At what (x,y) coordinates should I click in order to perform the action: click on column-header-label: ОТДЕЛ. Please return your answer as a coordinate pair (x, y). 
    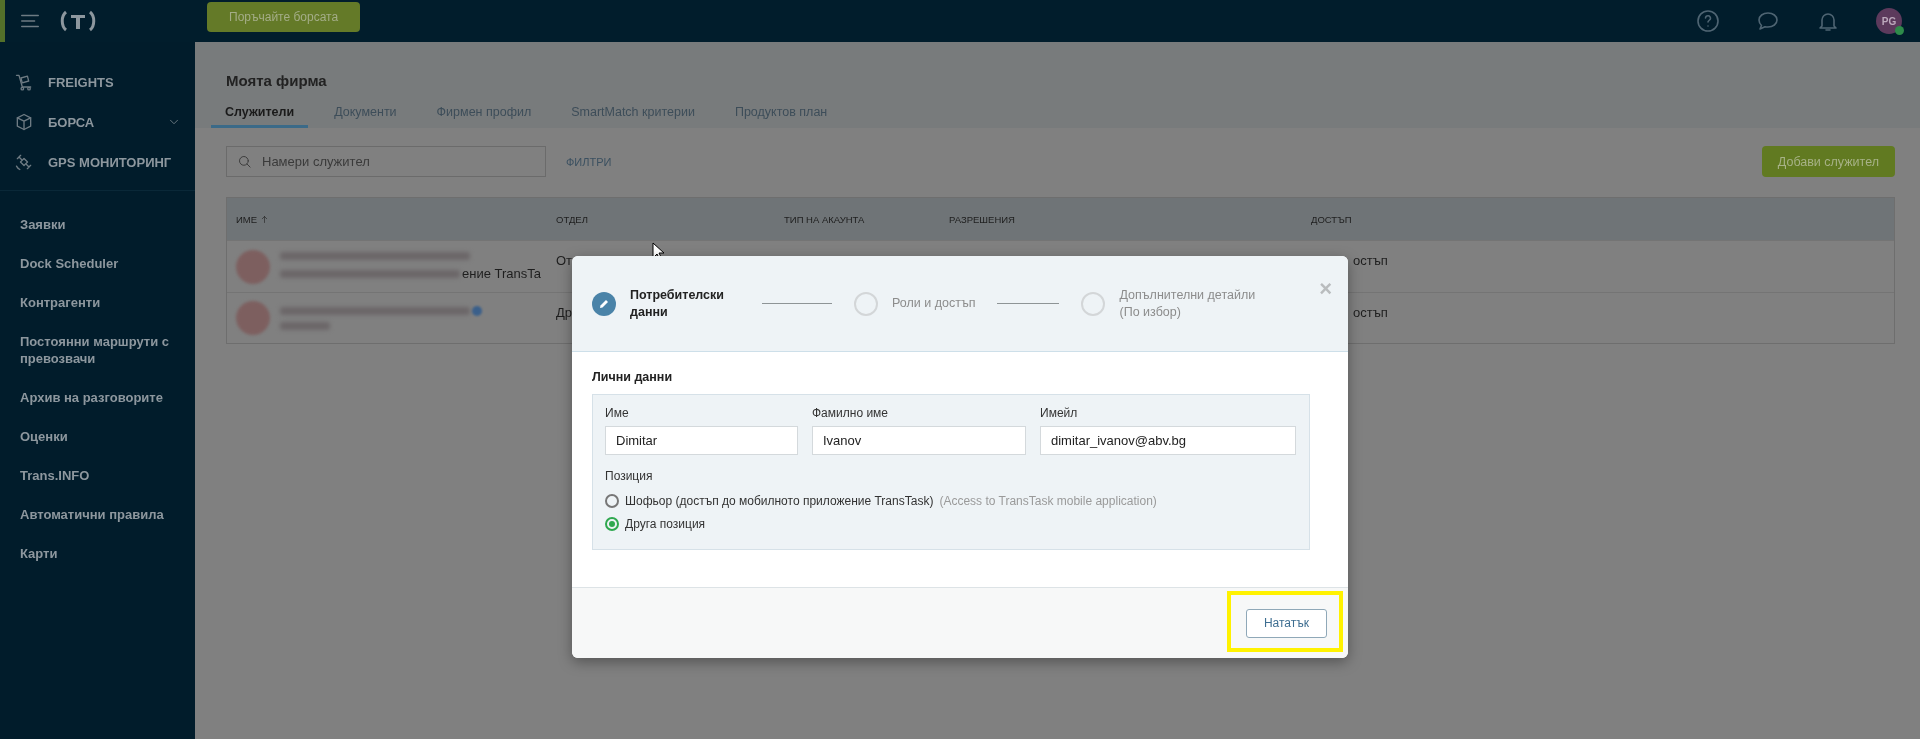
    Looking at the image, I should click on (572, 219).